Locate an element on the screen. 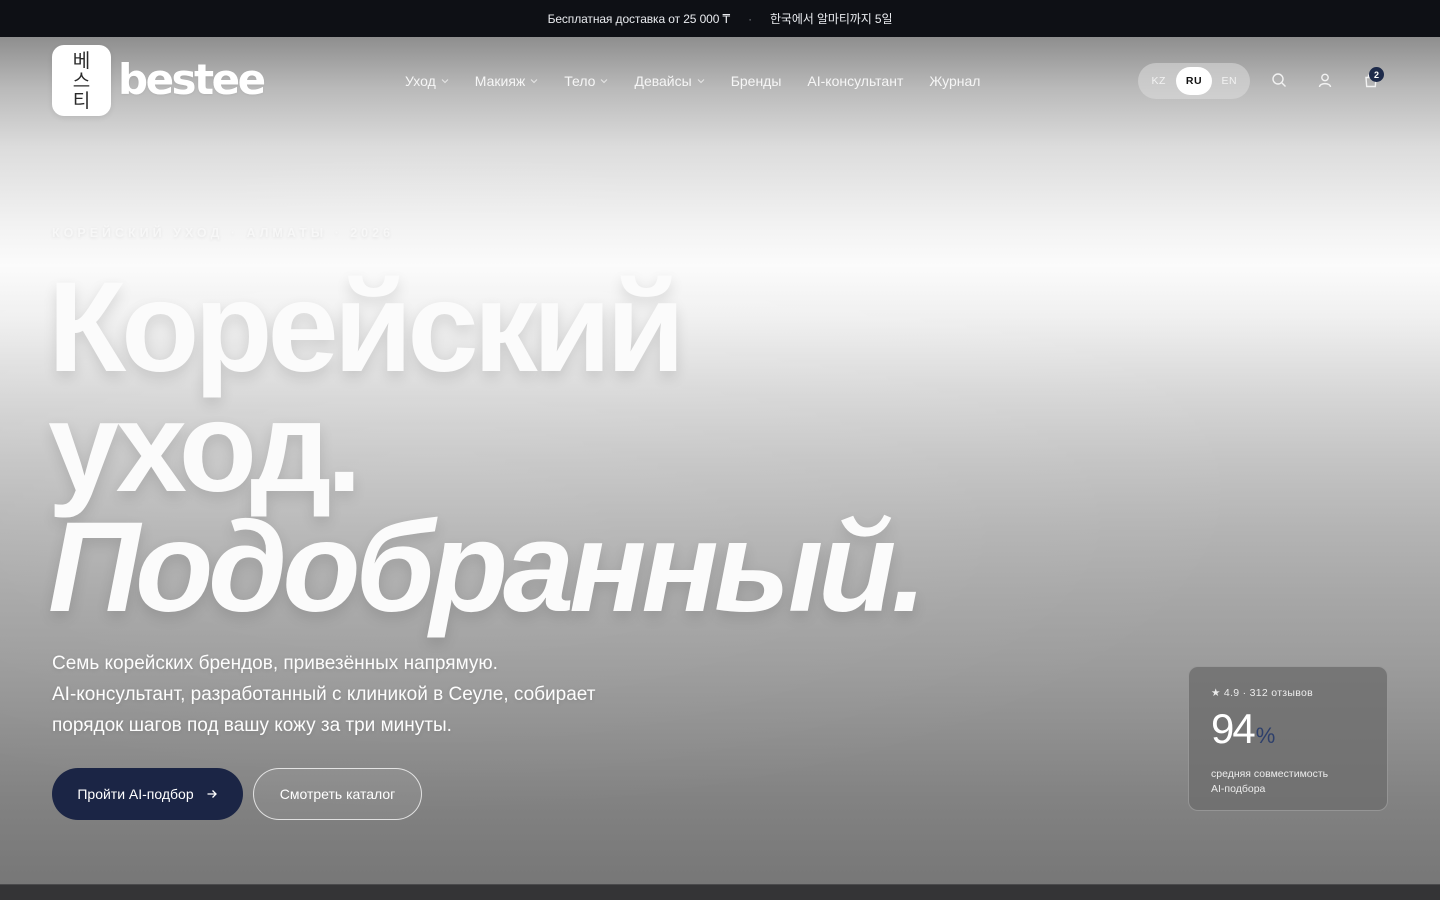  compatibility-caption: средняя совместимость AI-подбора is located at coordinates (1288, 782).